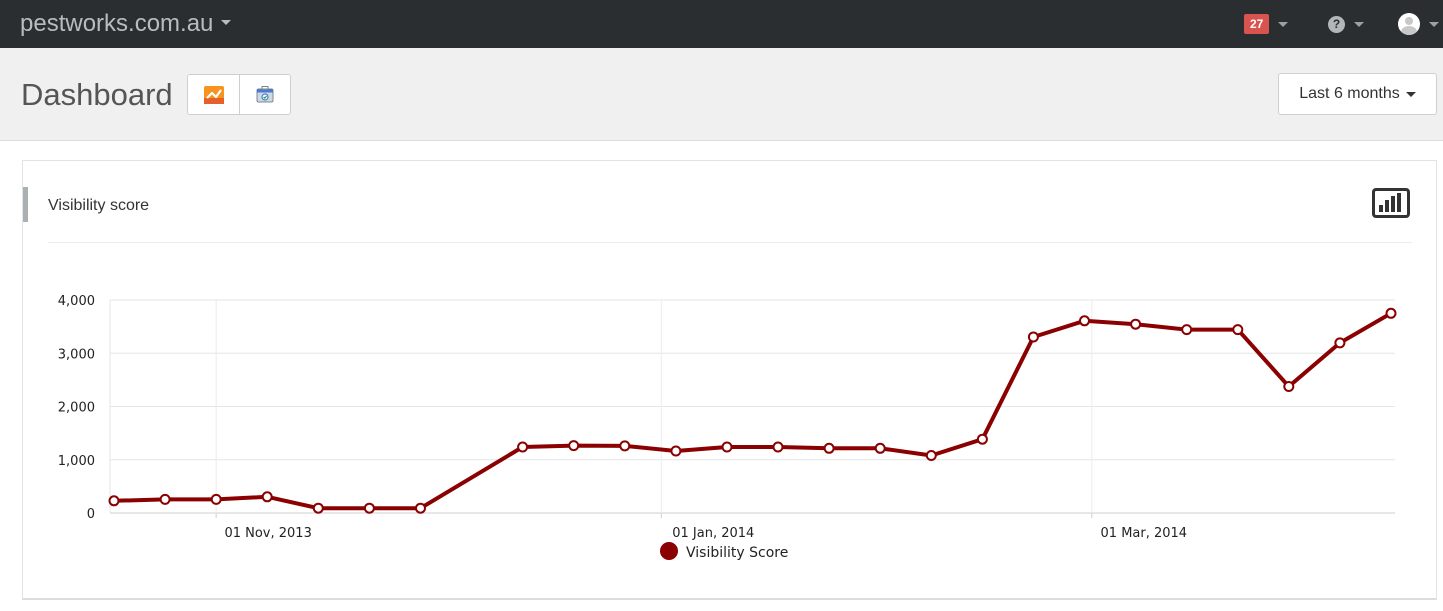  What do you see at coordinates (91, 514) in the screenshot?
I see `y-tick-label: 0` at bounding box center [91, 514].